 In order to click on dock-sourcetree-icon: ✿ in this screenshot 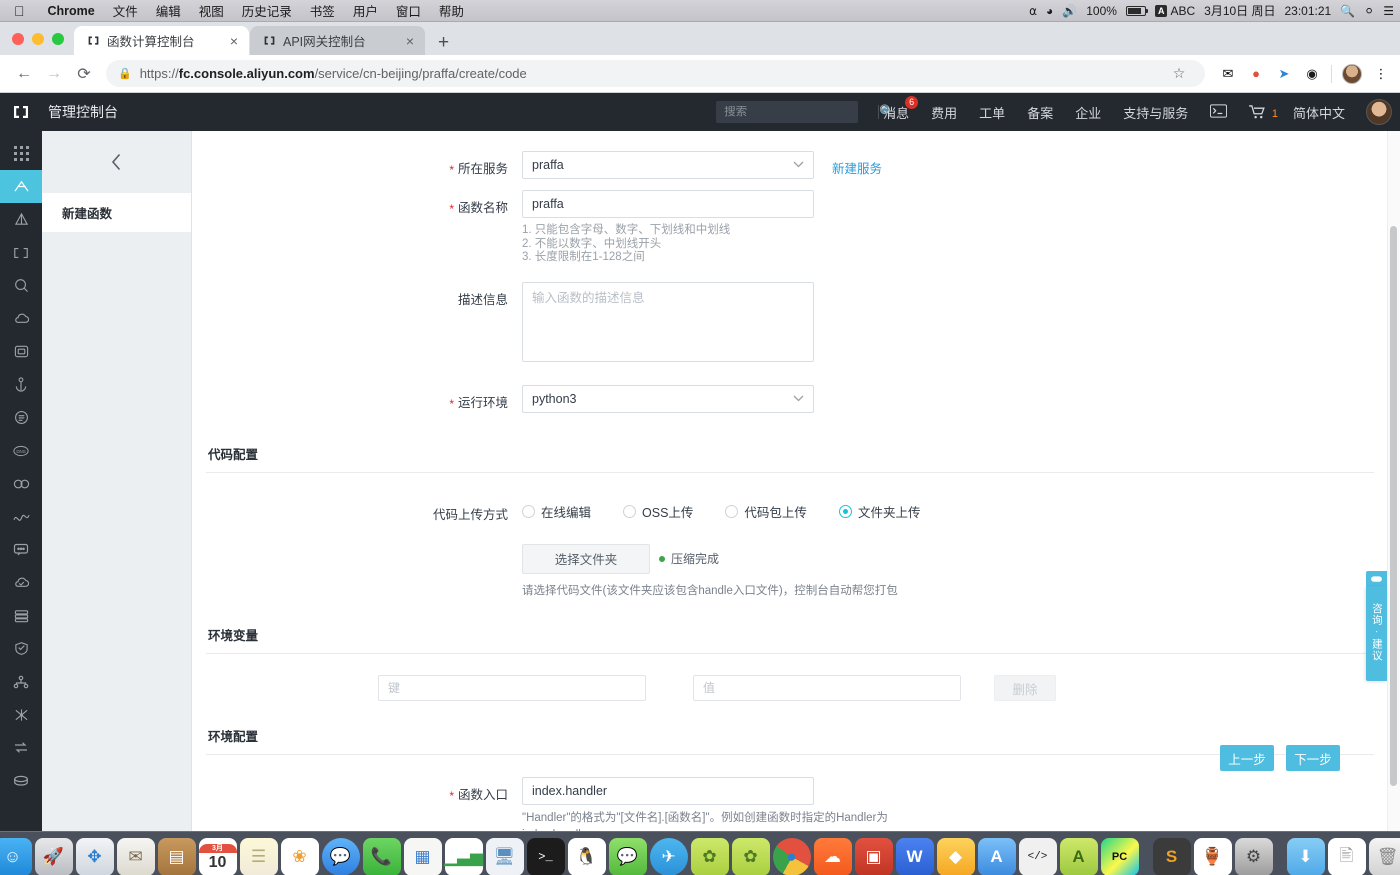, I will do `click(709, 856)`.